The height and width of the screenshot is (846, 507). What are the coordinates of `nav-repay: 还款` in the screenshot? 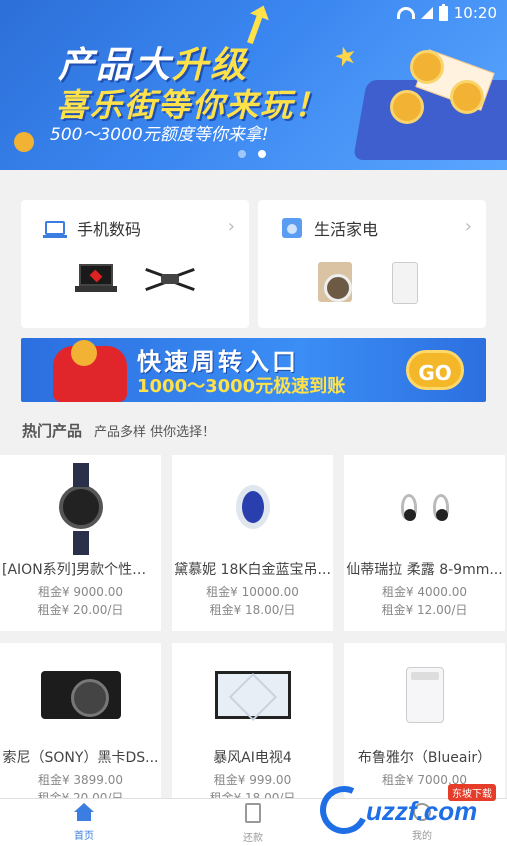 It's located at (253, 823).